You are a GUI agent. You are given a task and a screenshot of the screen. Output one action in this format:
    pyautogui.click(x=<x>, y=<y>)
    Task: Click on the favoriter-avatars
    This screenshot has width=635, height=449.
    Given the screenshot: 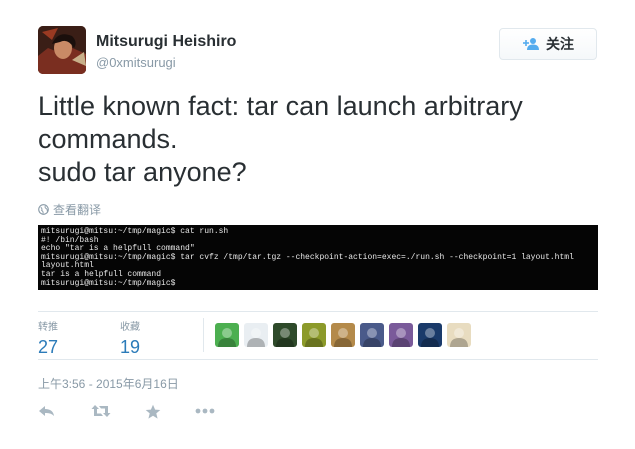 What is the action you would take?
    pyautogui.click(x=345, y=335)
    